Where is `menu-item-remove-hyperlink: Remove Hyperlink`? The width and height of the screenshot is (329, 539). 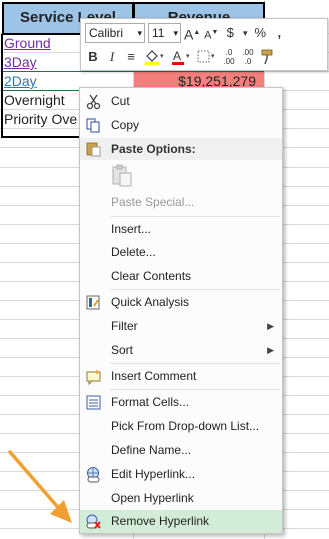 menu-item-remove-hyperlink: Remove Hyperlink is located at coordinates (181, 521).